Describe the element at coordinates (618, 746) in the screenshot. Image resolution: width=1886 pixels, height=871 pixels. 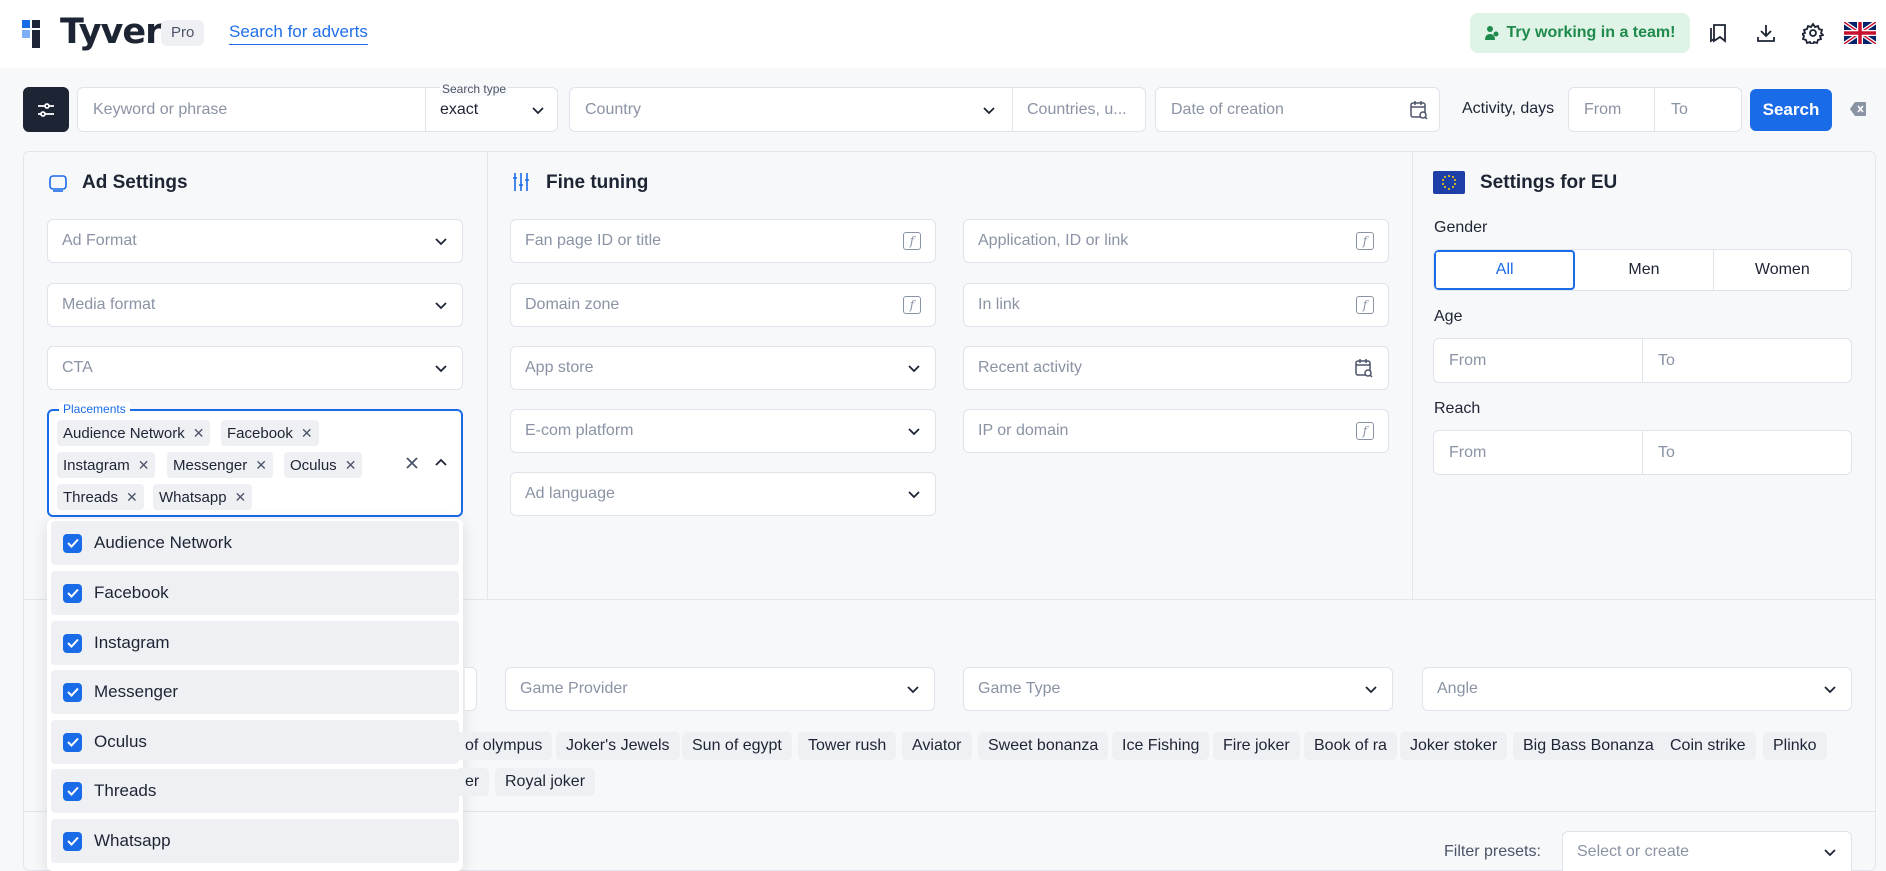
I see `game-chip: Joker's Jewels` at that location.